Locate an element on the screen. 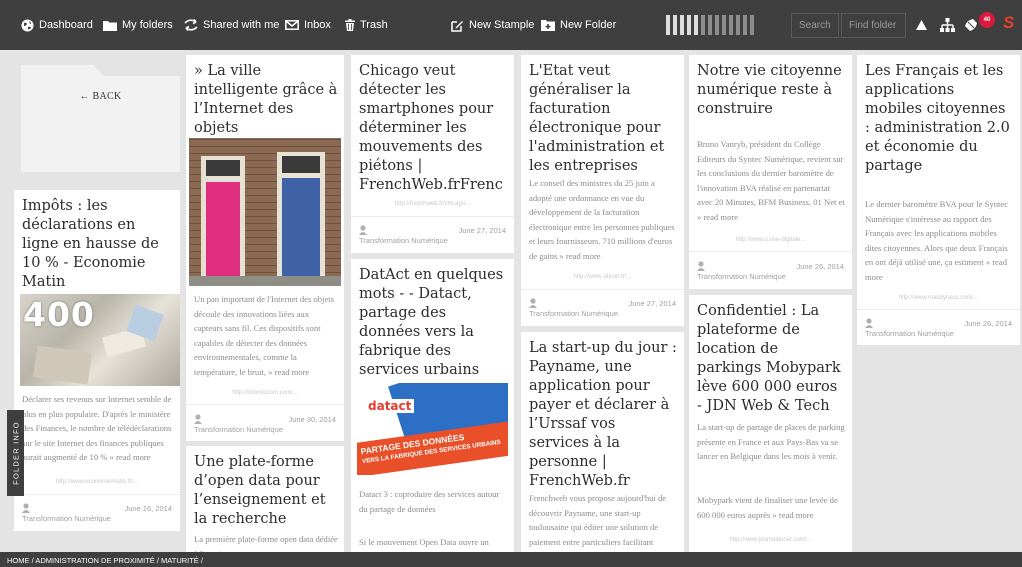 Image resolution: width=1022 pixels, height=567 pixels. find-folder-input: Find folder is located at coordinates (873, 25).